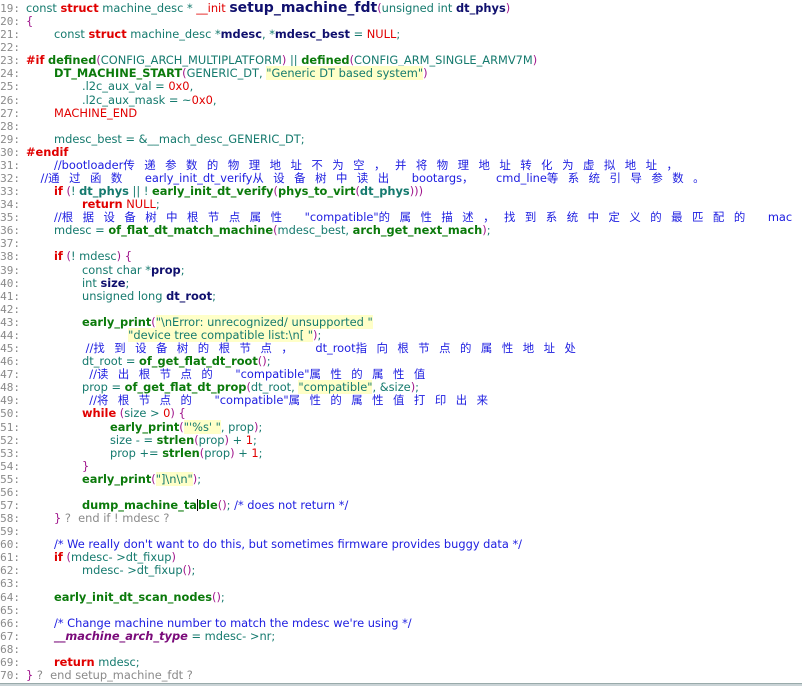 The height and width of the screenshot is (686, 802). What do you see at coordinates (780, 217) in the screenshot?
I see `comment: mac` at bounding box center [780, 217].